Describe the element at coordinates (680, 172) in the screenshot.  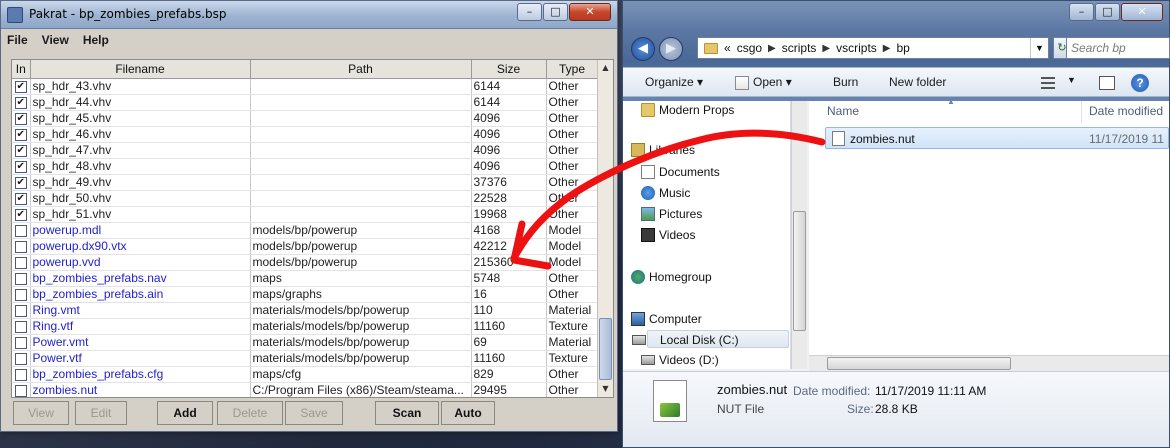
I see `nav-documents: Documents` at that location.